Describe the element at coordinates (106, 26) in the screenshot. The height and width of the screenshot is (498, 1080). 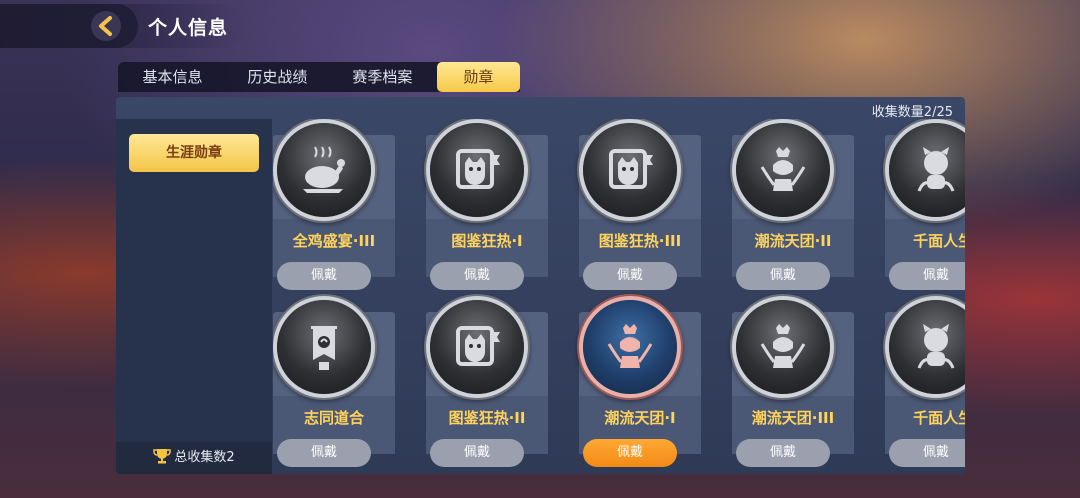
I see `back-arrow-icon` at that location.